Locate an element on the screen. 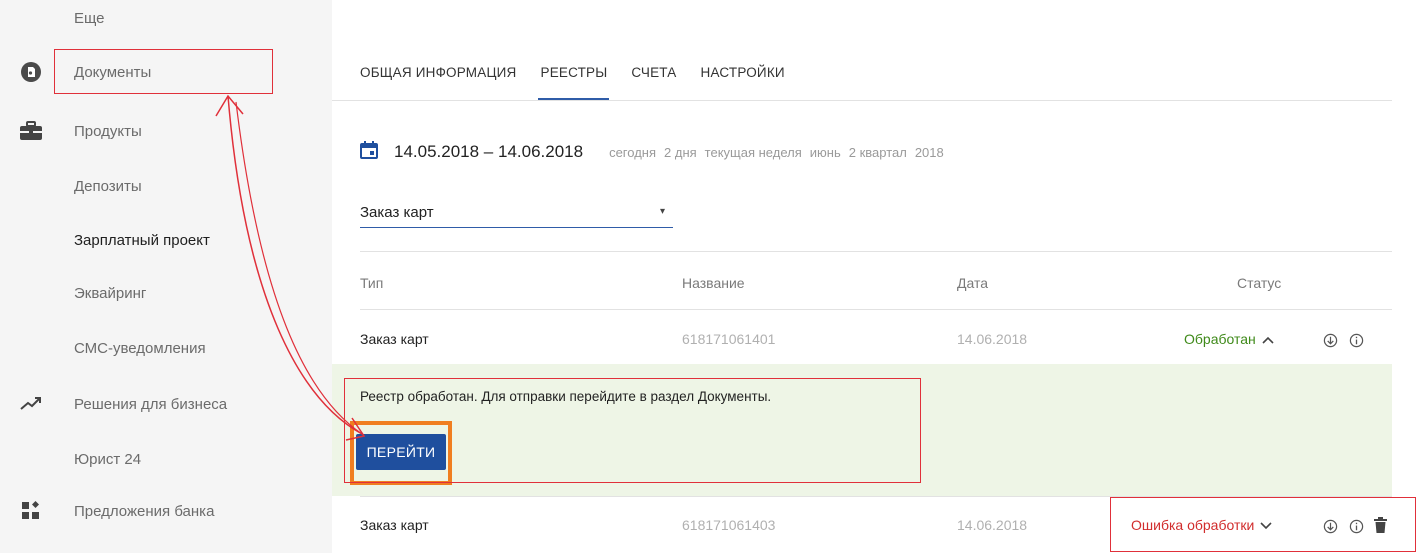 This screenshot has height=553, width=1420. row-name: 618171061403 is located at coordinates (729, 525).